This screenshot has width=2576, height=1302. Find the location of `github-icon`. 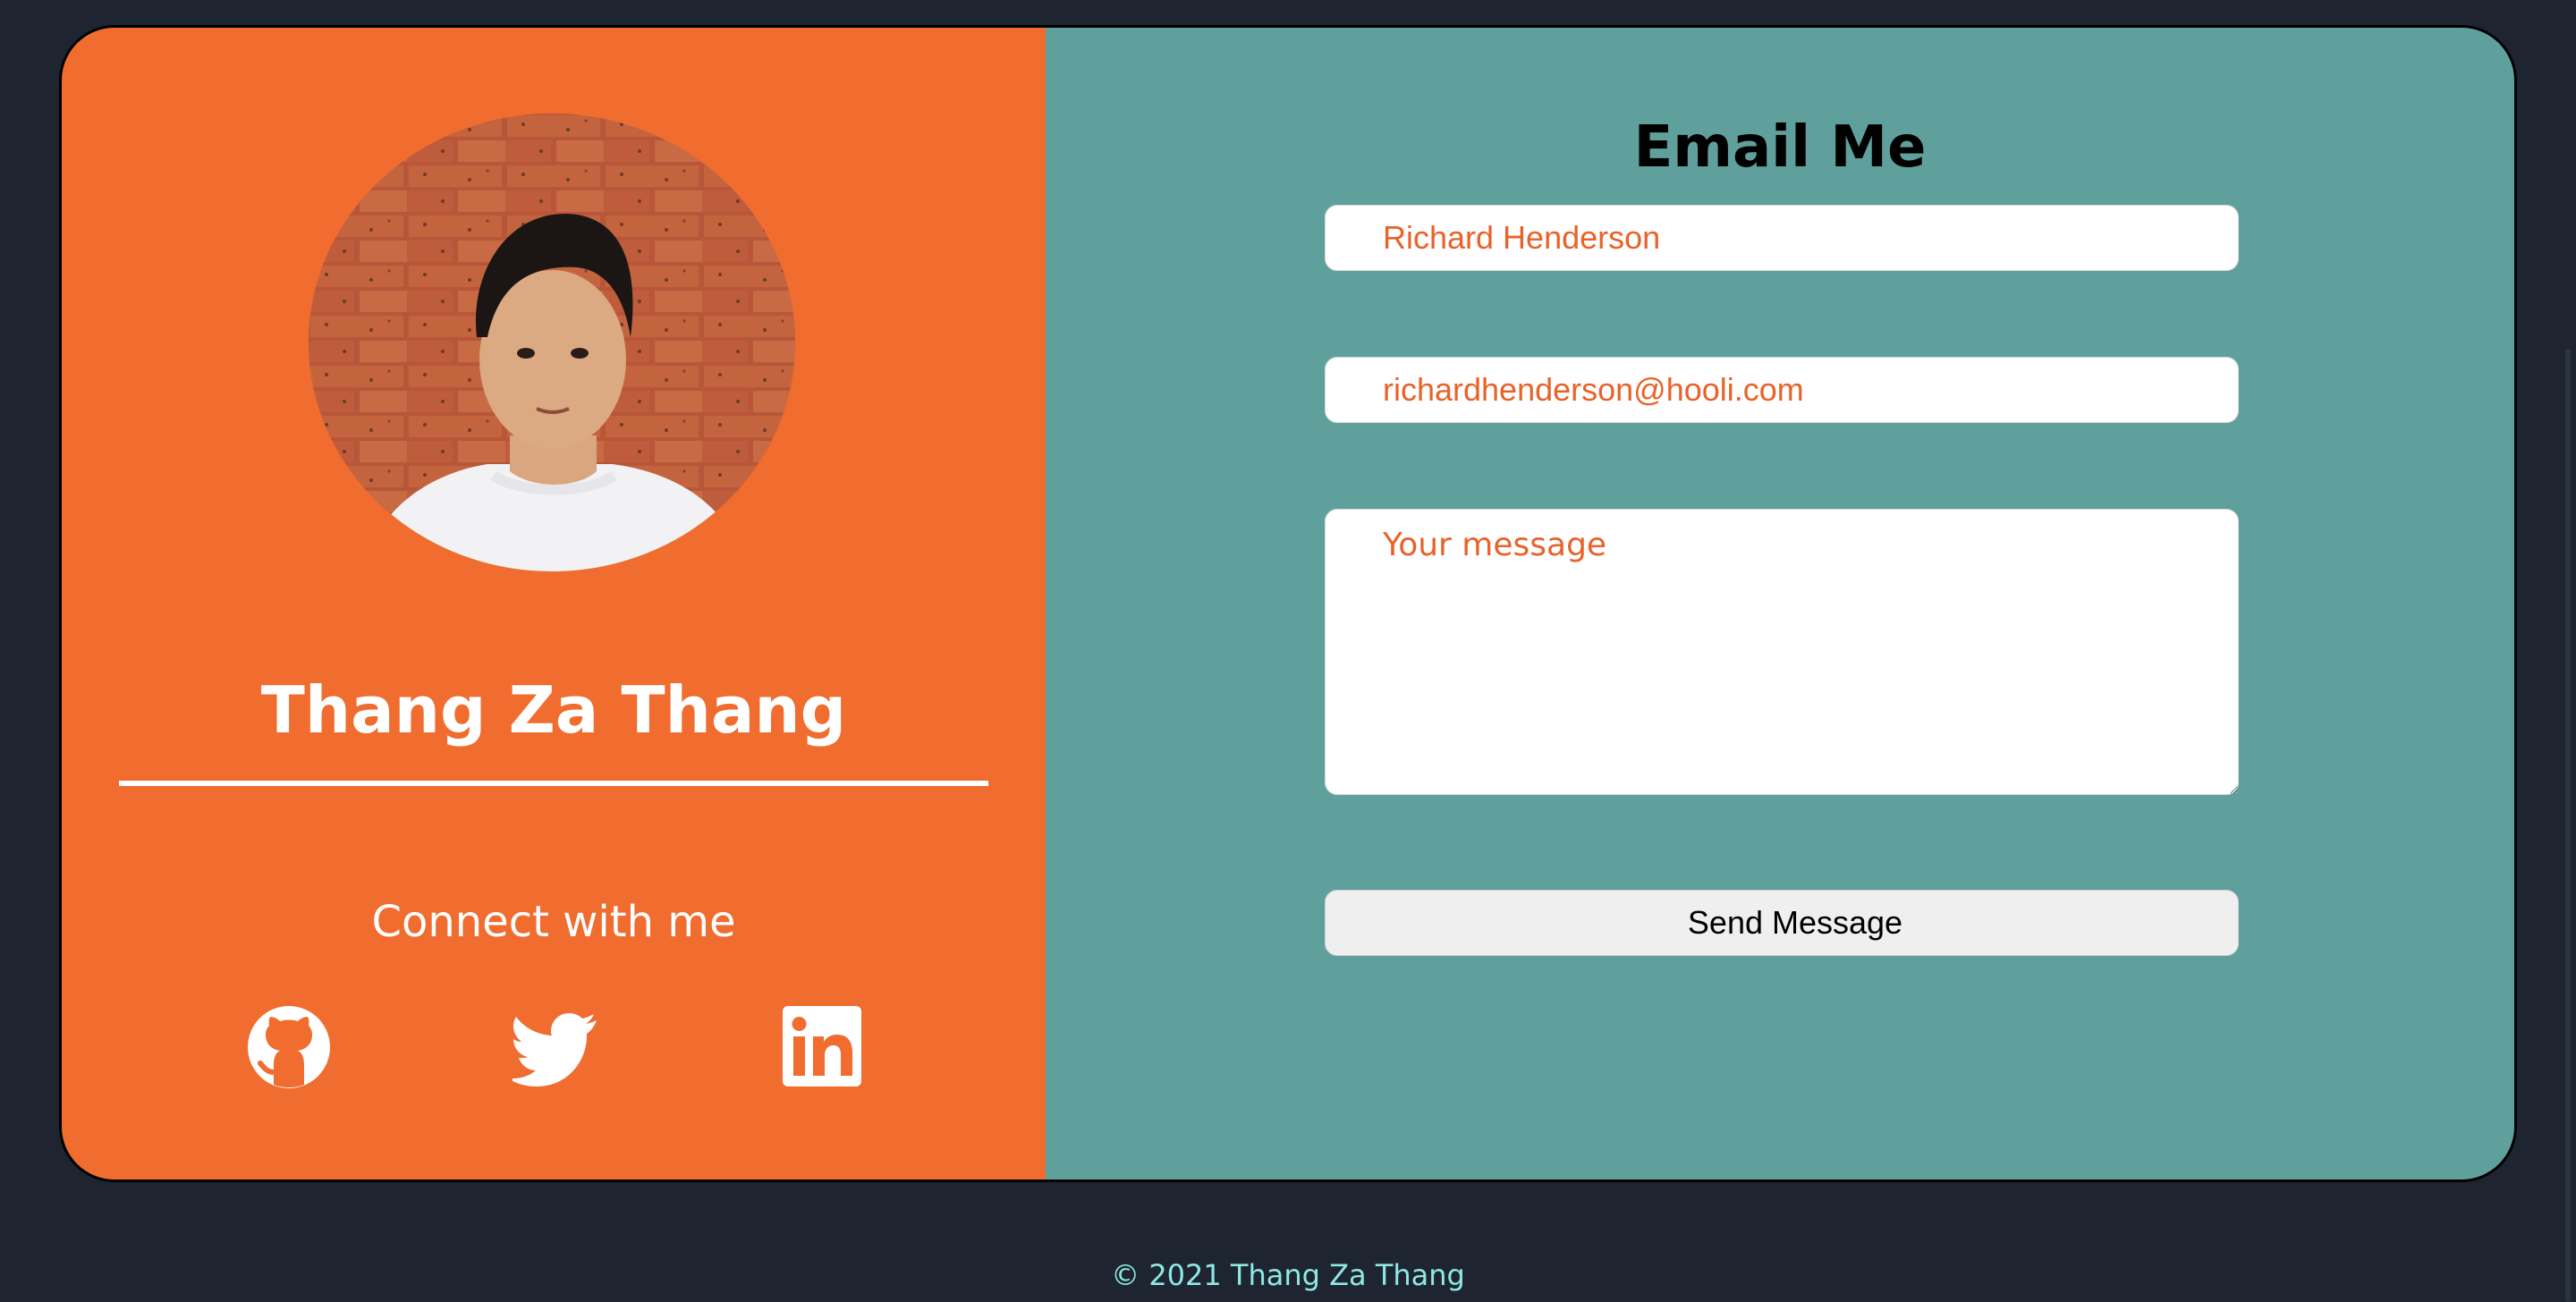

github-icon is located at coordinates (289, 1047).